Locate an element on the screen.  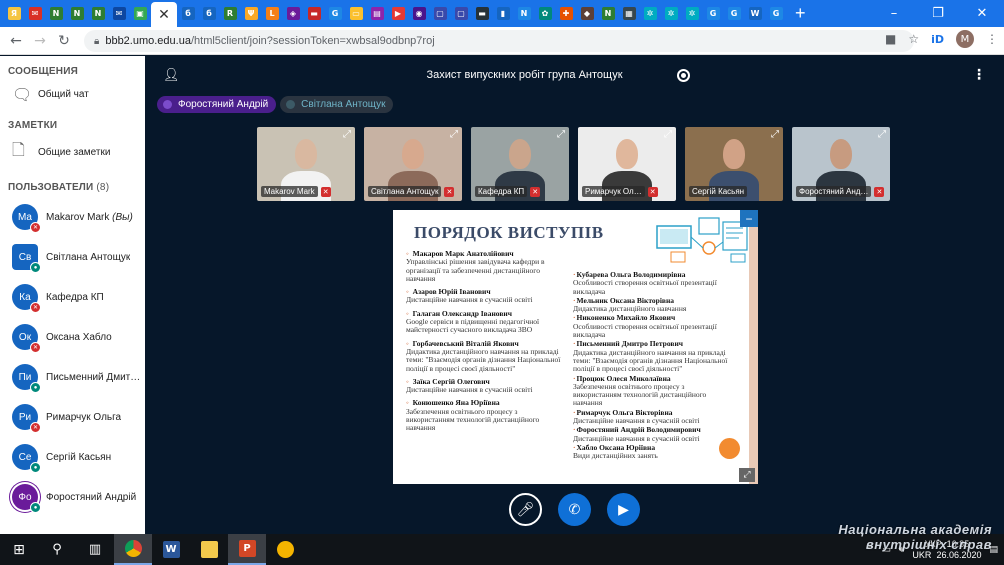
minimize-presentation-button: − is located at coordinates (749, 218).